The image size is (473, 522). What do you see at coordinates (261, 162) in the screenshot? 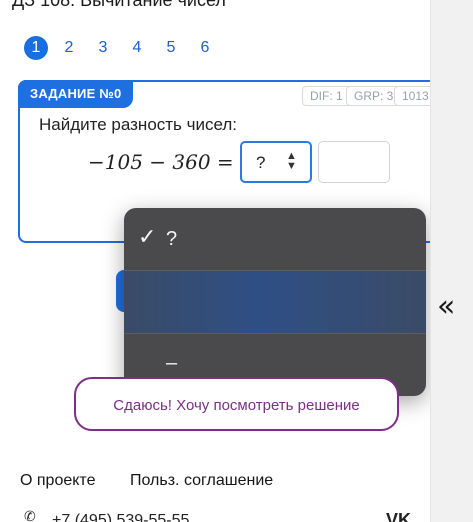
I see `sign-select-value: ?` at bounding box center [261, 162].